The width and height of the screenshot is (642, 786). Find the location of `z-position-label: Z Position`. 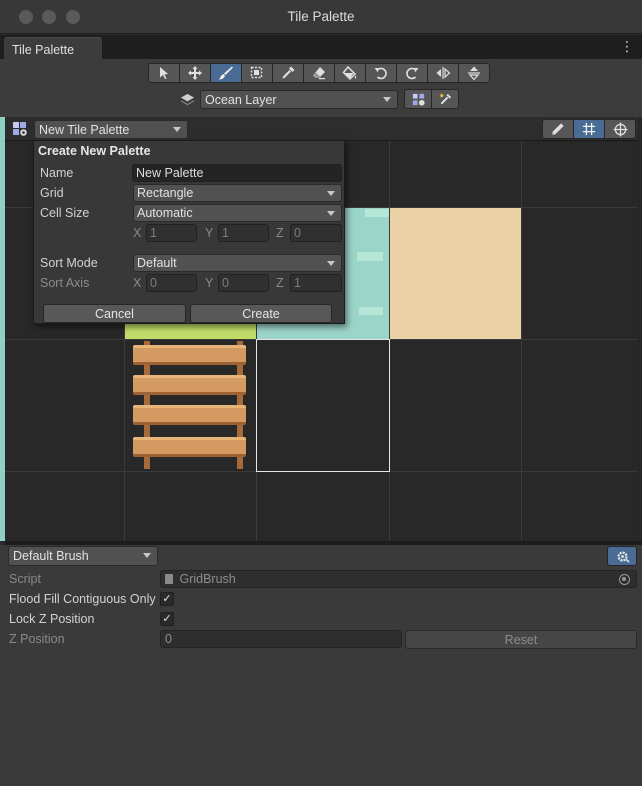

z-position-label: Z Position is located at coordinates (37, 639).